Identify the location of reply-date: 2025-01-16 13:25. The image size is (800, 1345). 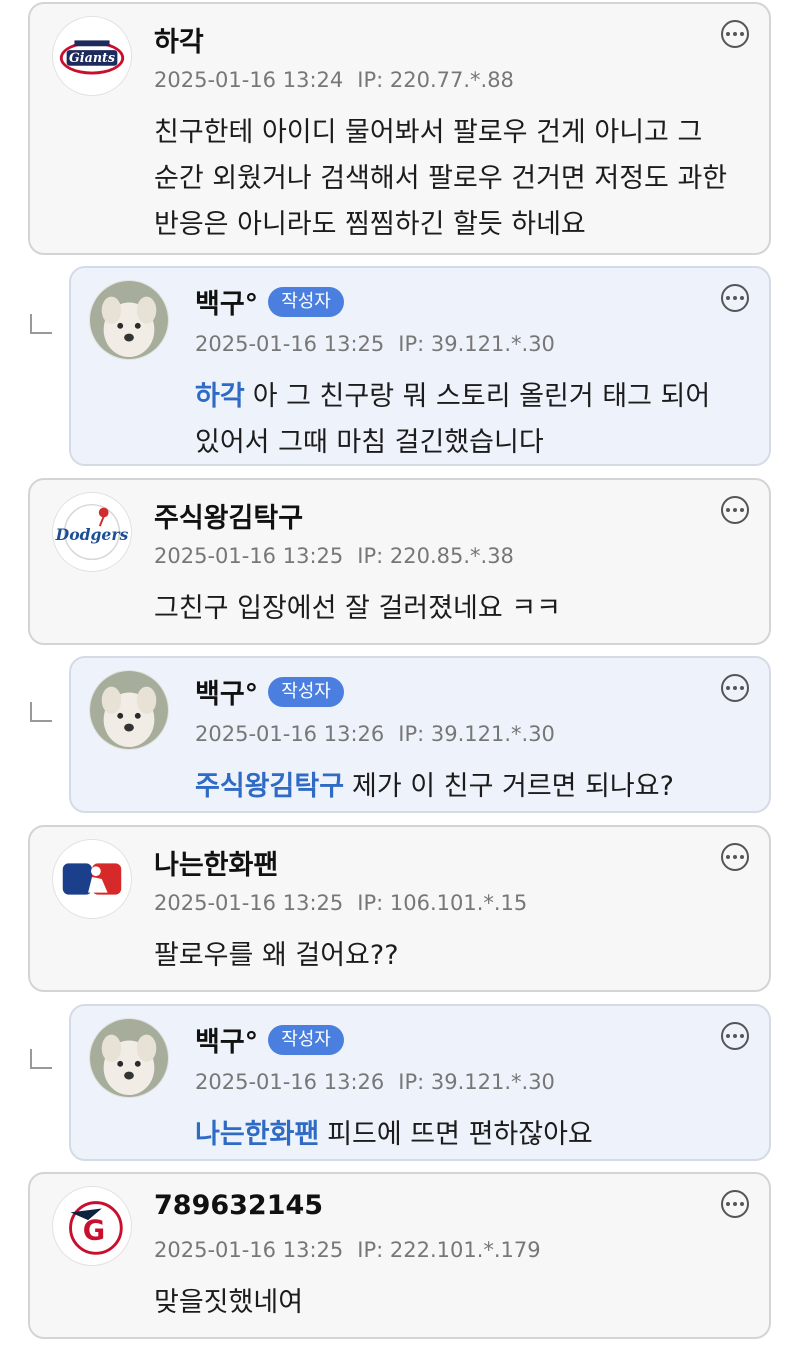
(290, 344).